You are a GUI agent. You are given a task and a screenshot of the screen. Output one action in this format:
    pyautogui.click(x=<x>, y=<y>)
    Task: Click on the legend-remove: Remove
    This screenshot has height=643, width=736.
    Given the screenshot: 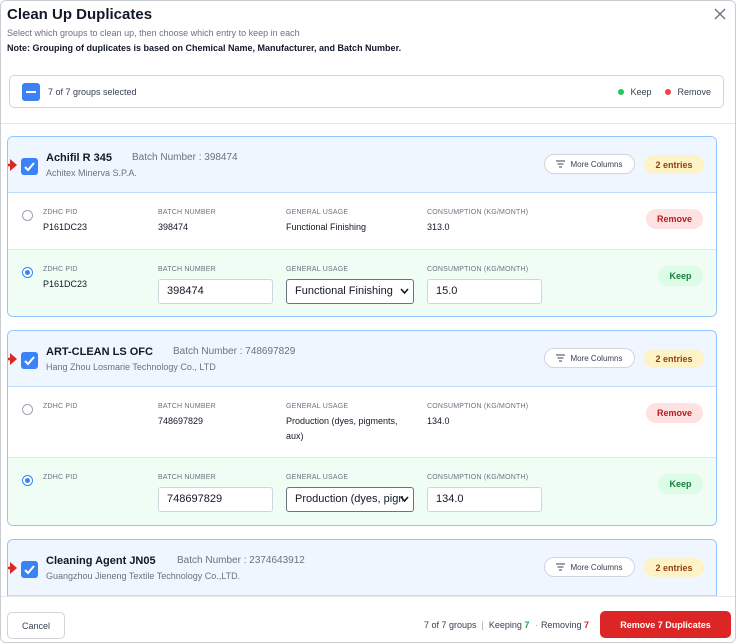 What is the action you would take?
    pyautogui.click(x=688, y=92)
    